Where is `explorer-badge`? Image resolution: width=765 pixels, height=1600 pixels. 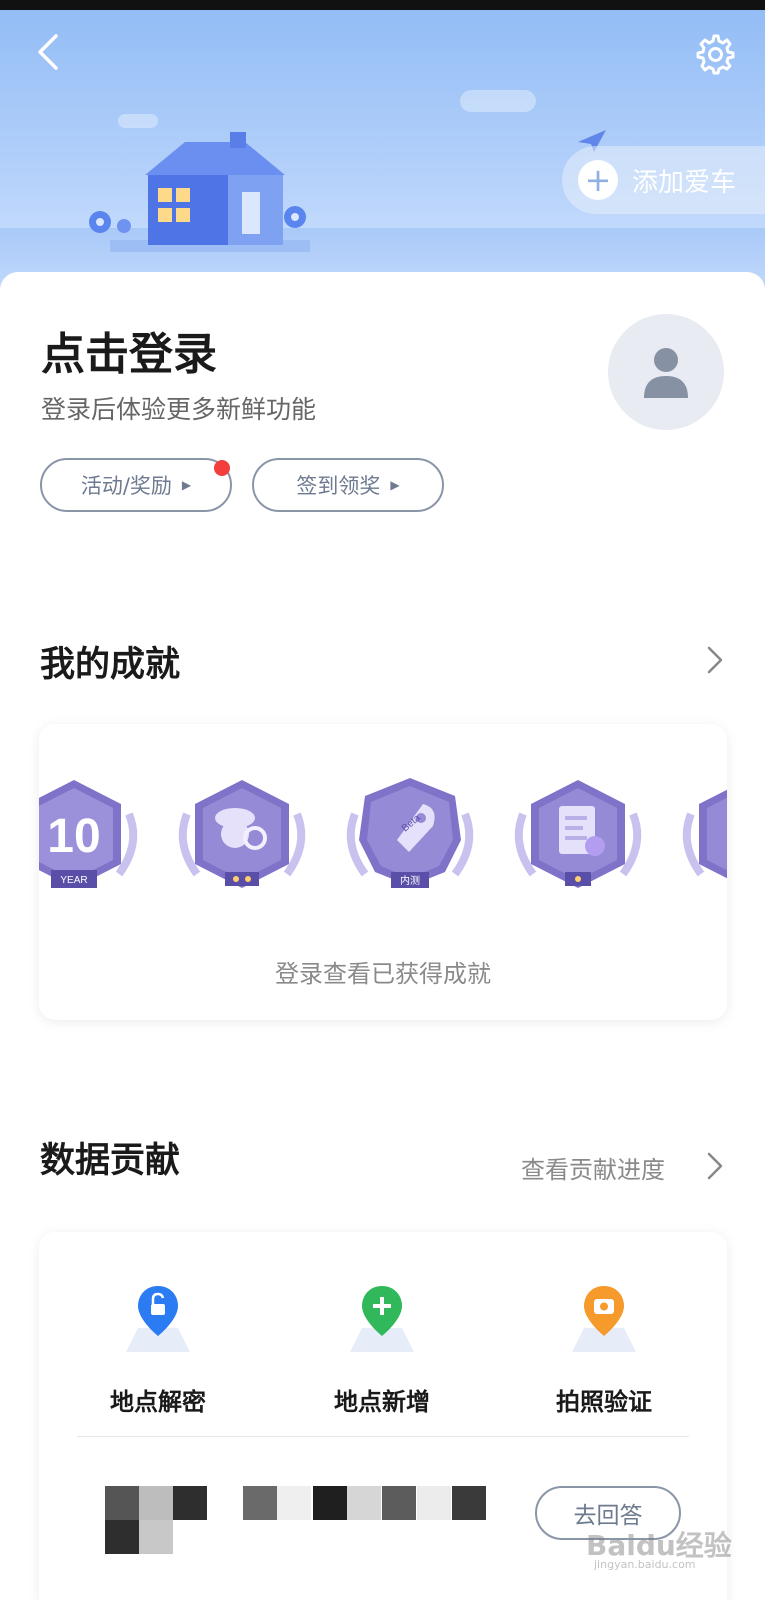
explorer-badge is located at coordinates (242, 834).